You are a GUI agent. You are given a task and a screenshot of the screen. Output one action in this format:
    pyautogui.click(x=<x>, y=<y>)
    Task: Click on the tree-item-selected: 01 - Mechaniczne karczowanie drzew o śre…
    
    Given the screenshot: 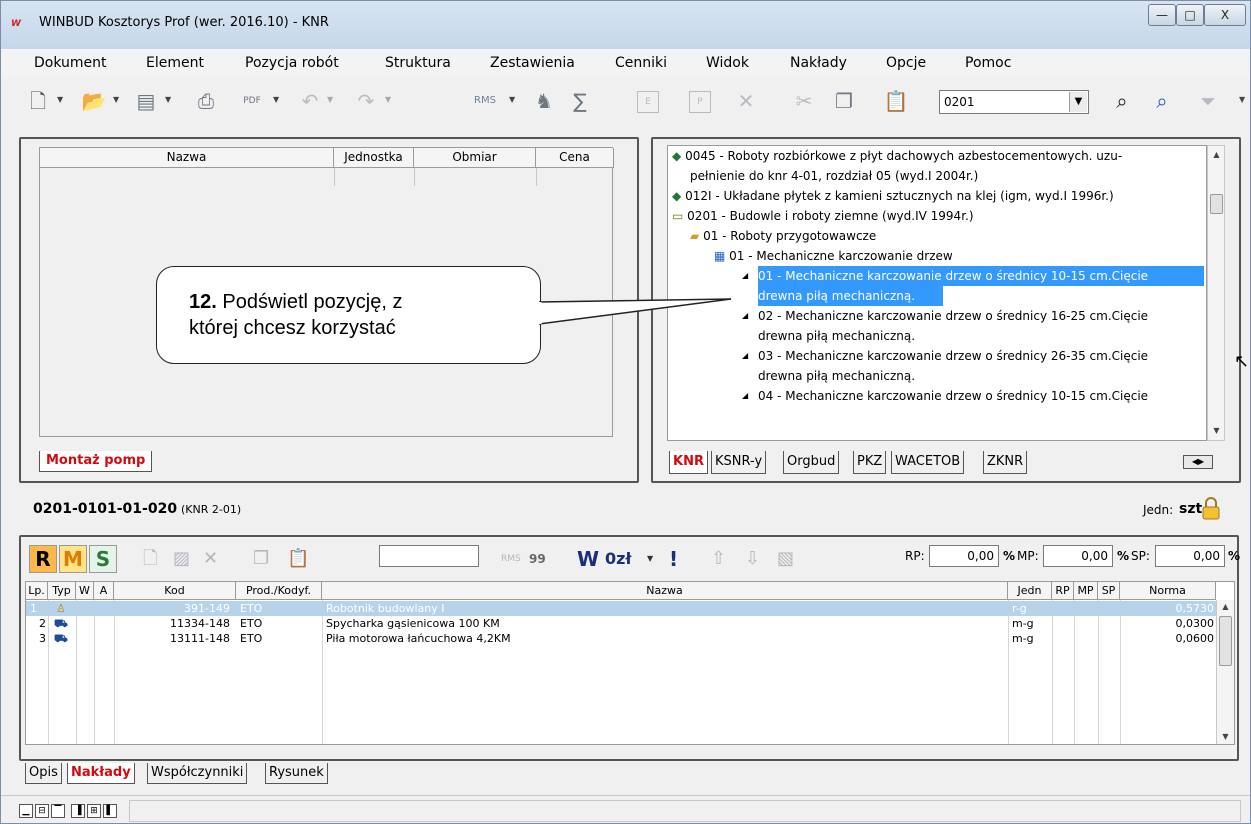 What is the action you would take?
    pyautogui.click(x=981, y=276)
    